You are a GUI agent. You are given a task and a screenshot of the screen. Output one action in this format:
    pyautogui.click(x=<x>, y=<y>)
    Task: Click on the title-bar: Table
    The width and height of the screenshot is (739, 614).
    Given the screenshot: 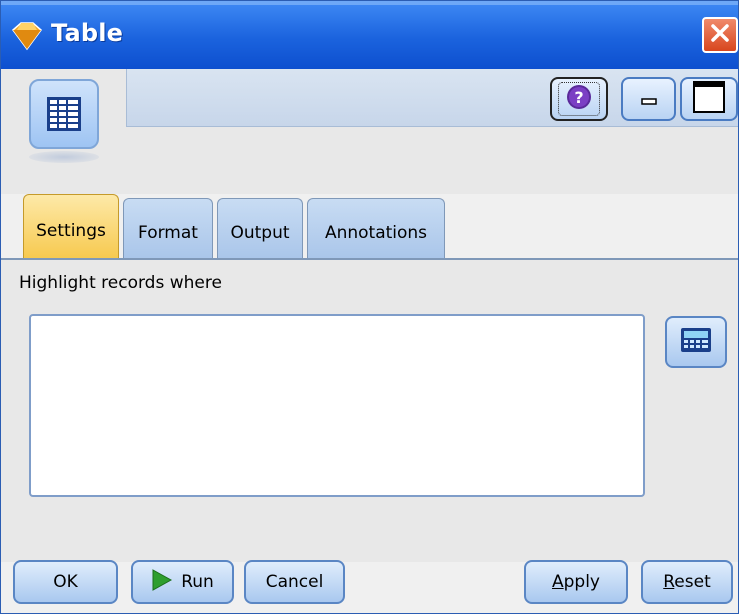 What is the action you would take?
    pyautogui.click(x=369, y=35)
    